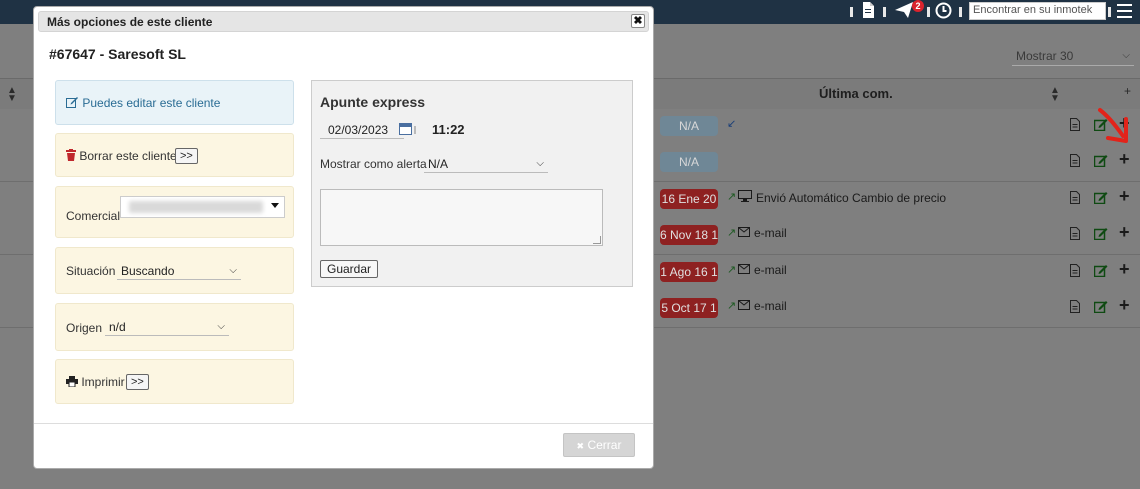 The height and width of the screenshot is (489, 1140). I want to click on delete-client-button: >>, so click(186, 156).